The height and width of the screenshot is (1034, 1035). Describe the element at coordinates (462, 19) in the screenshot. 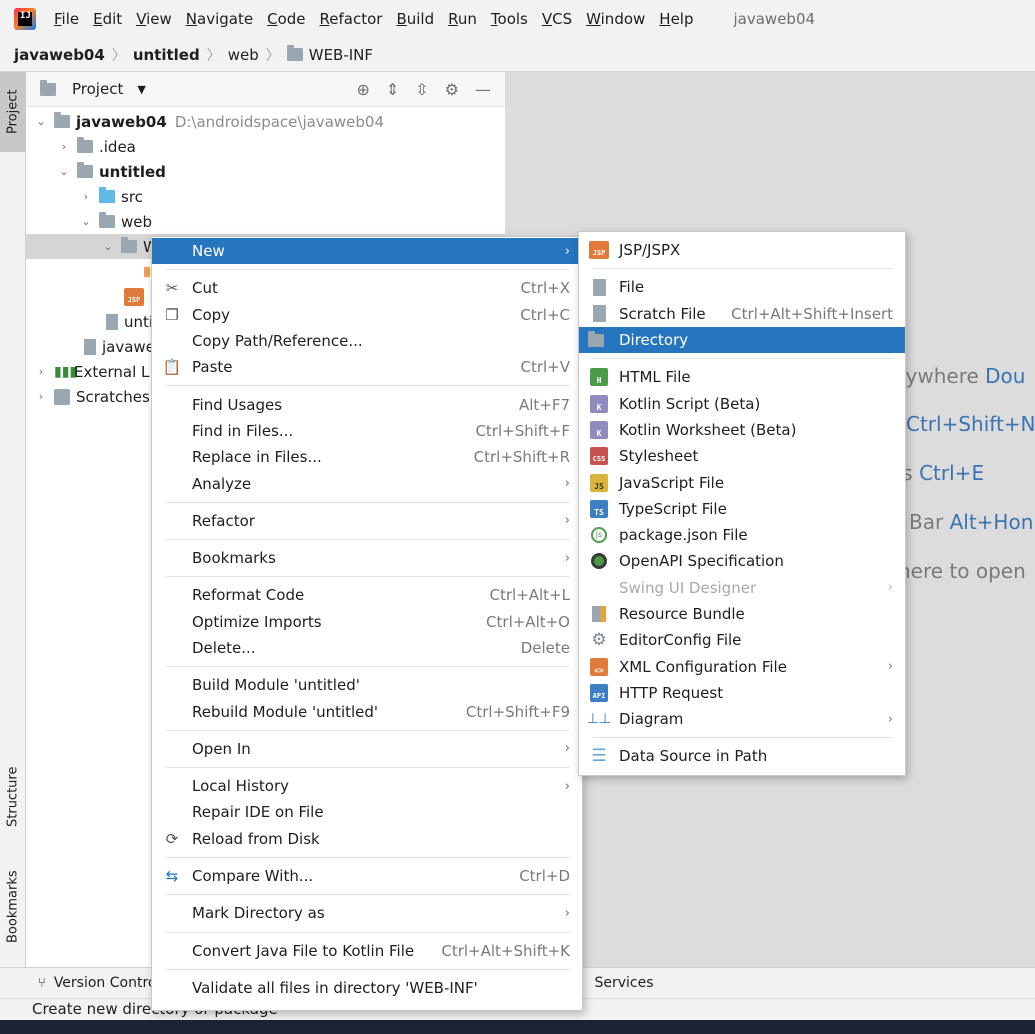

I see `menu-run: Run` at that location.